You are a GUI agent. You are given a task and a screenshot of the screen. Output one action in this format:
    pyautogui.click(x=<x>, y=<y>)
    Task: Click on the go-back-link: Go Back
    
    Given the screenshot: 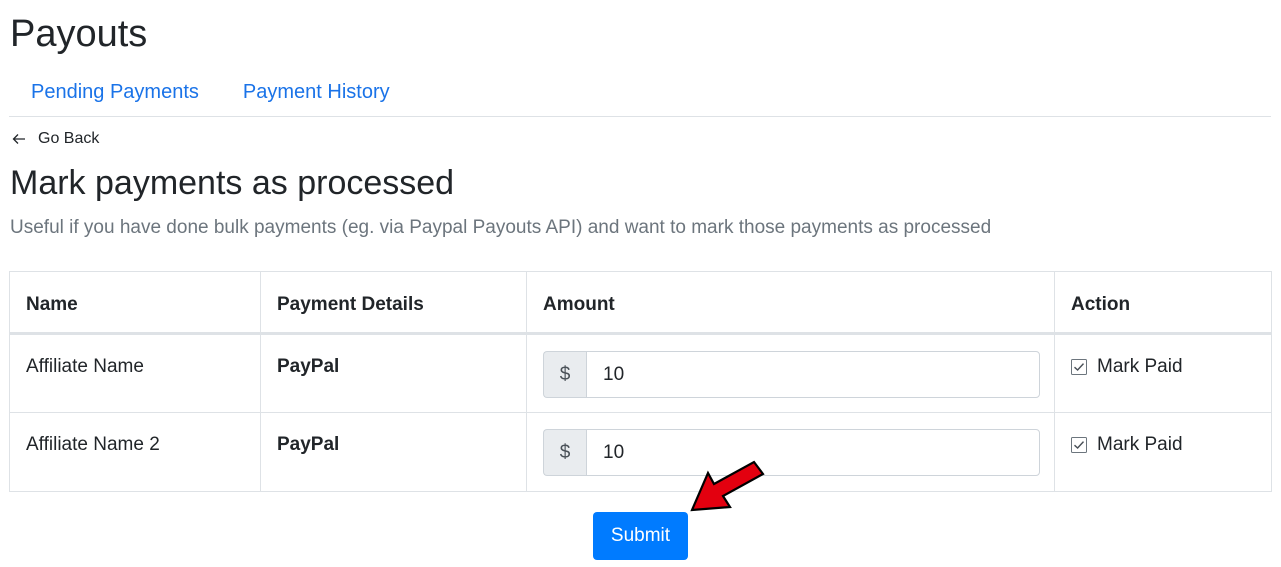 What is the action you would take?
    pyautogui.click(x=55, y=139)
    